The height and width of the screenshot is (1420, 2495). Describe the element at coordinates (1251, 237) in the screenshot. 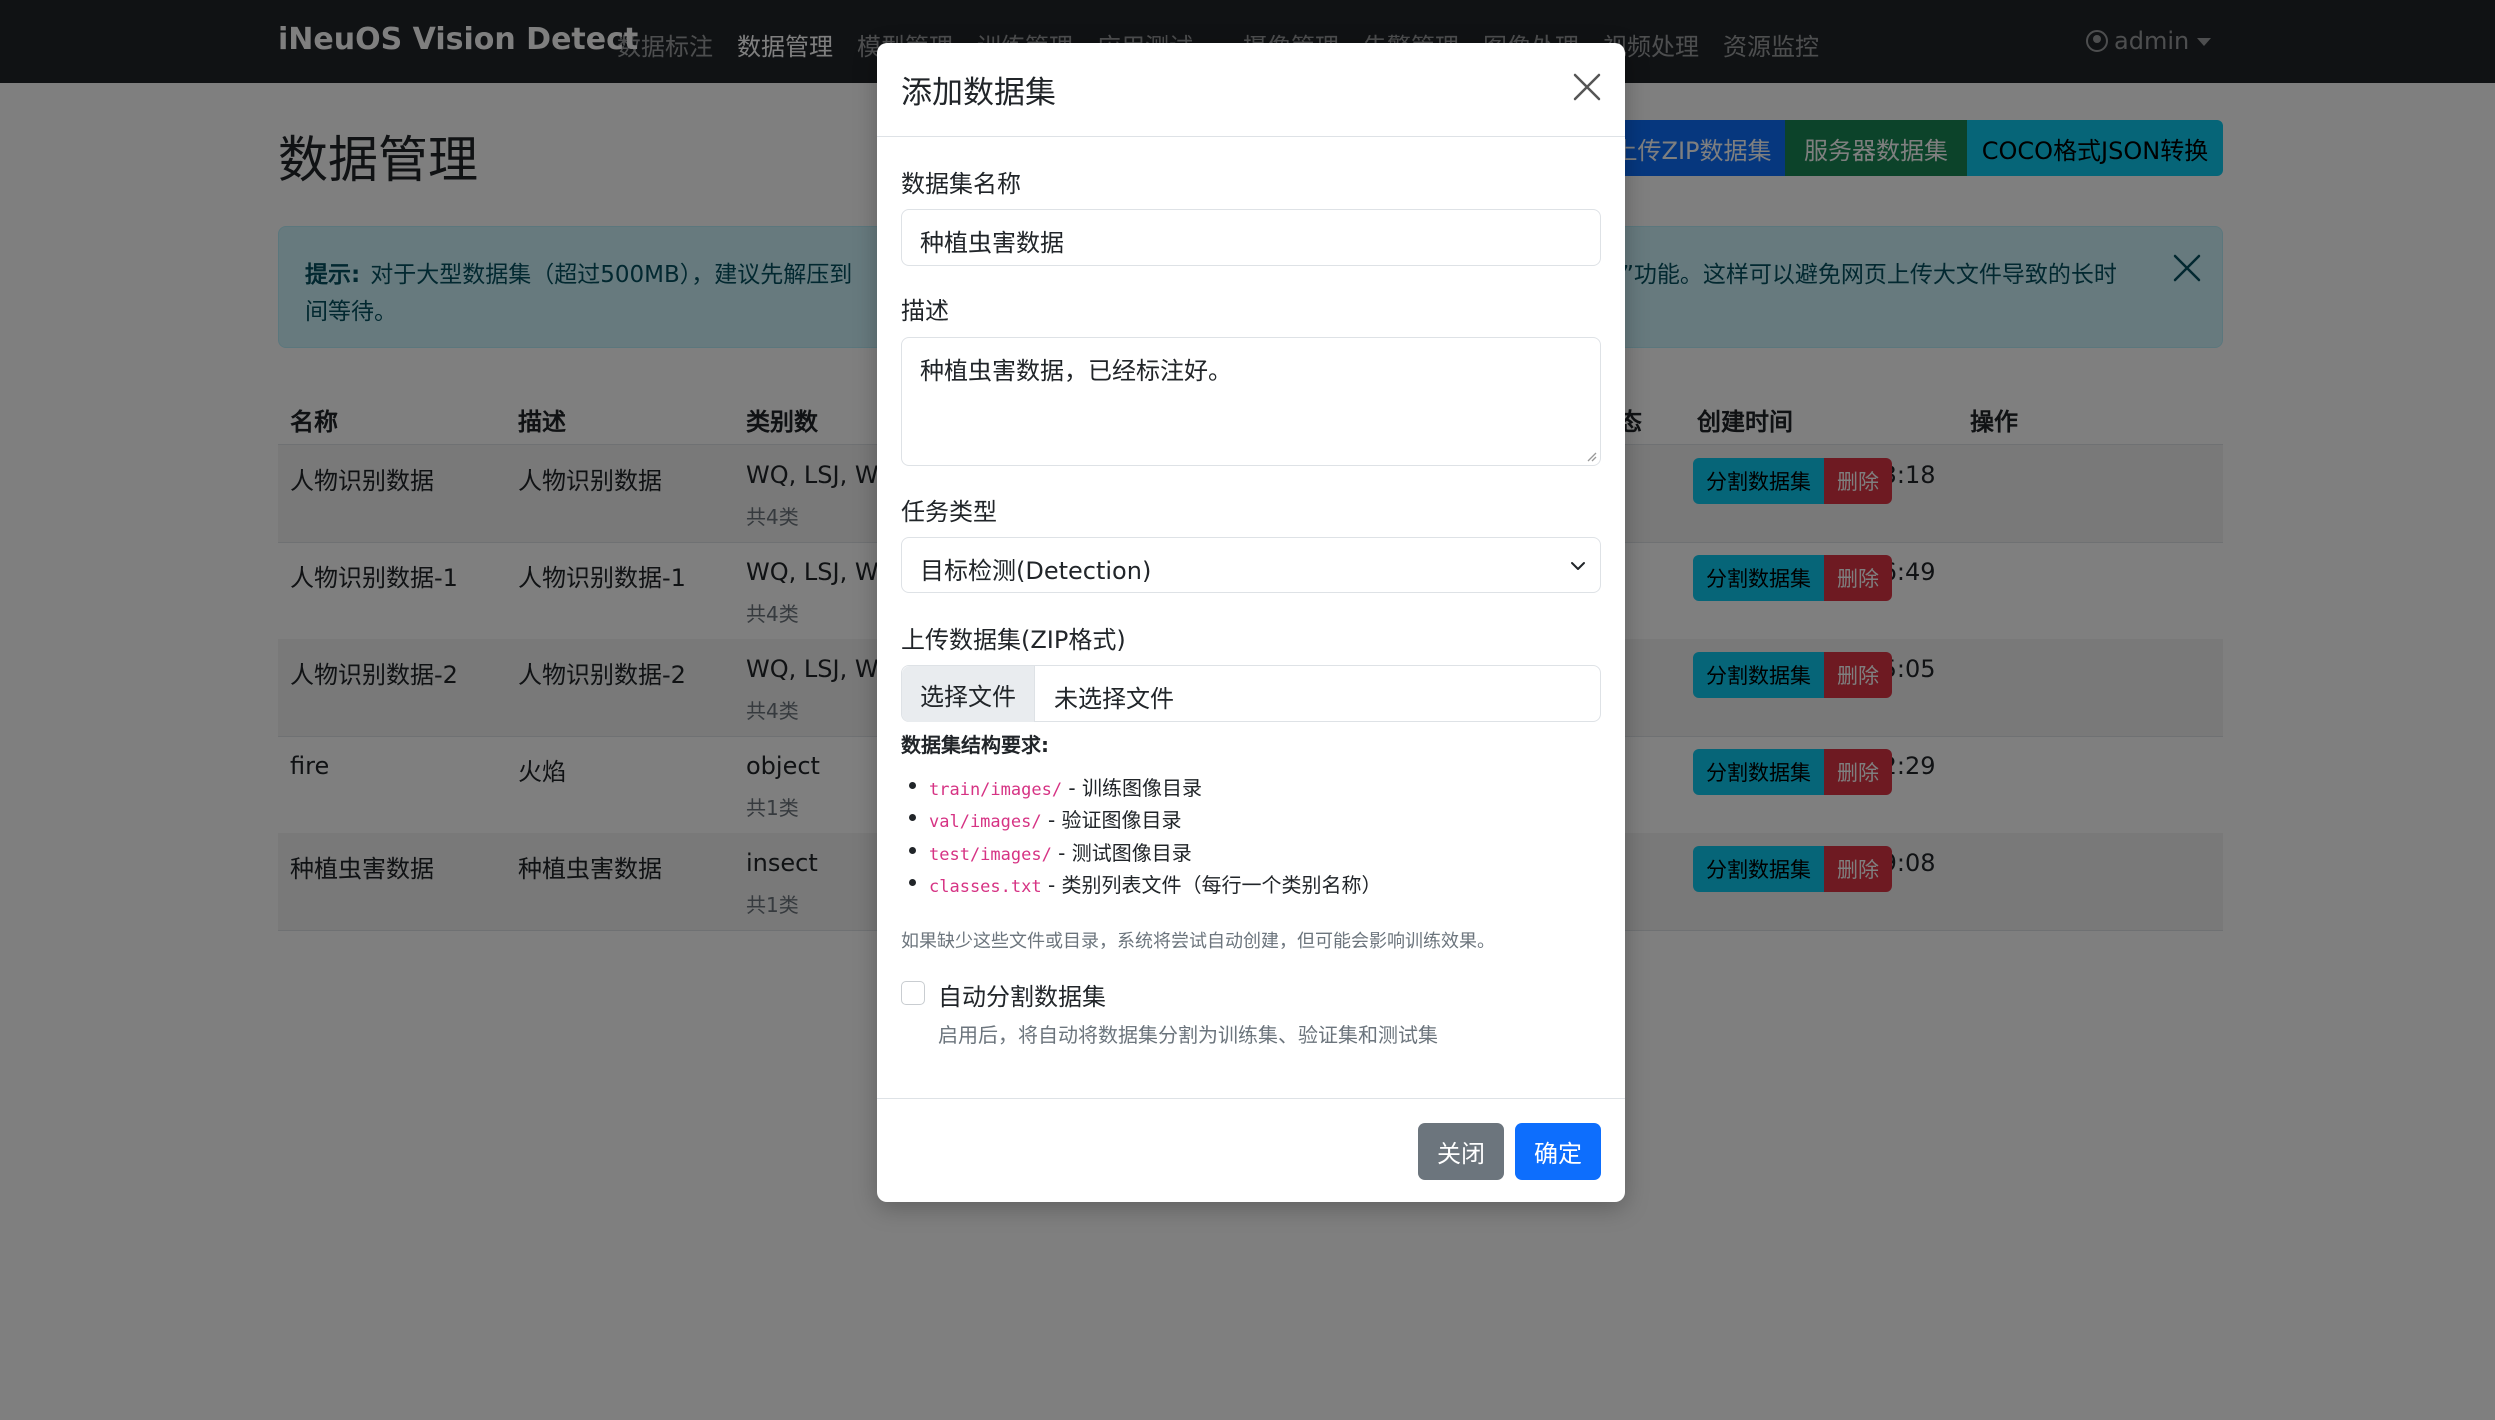

I see `dataset-name-input: 种植虫害数据` at that location.